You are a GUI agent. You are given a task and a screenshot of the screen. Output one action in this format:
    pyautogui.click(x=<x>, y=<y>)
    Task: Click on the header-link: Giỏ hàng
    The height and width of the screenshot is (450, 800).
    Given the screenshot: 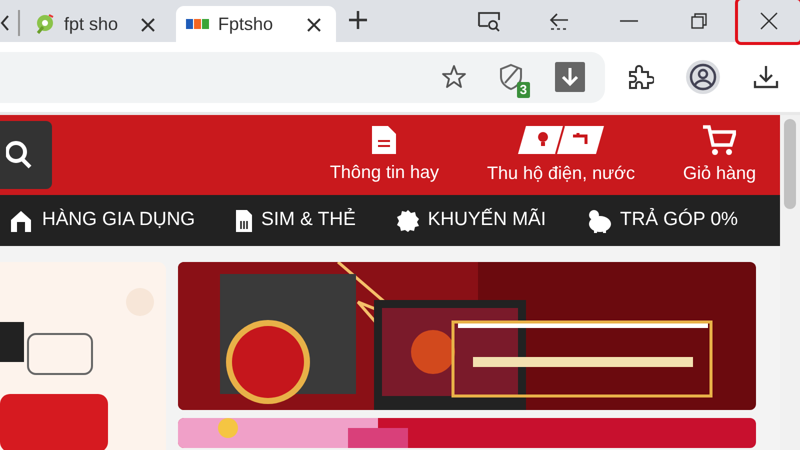 What is the action you would take?
    pyautogui.click(x=719, y=155)
    